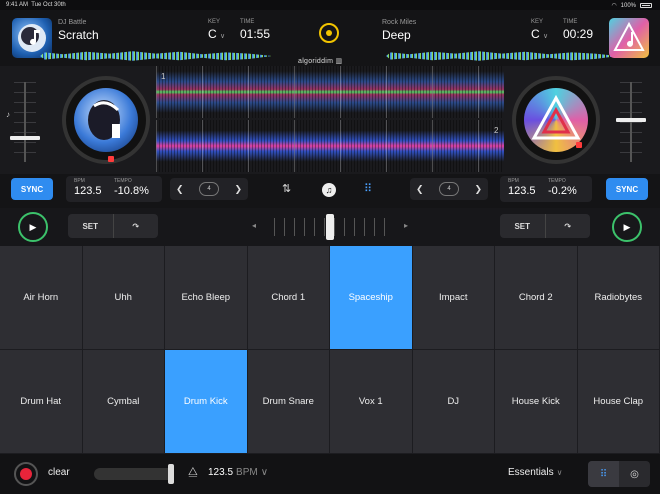 The height and width of the screenshot is (494, 660). I want to click on pad-r2-8: House Clap, so click(618, 402).